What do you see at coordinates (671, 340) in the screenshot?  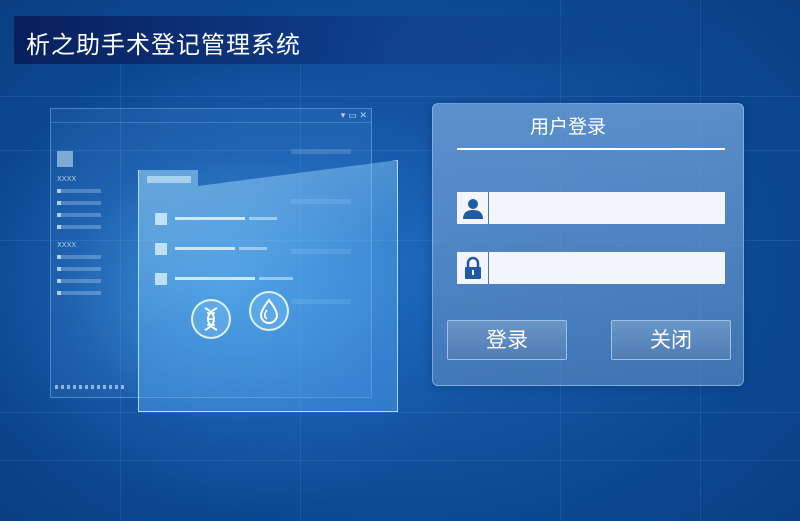 I see `close-button: 关闭` at bounding box center [671, 340].